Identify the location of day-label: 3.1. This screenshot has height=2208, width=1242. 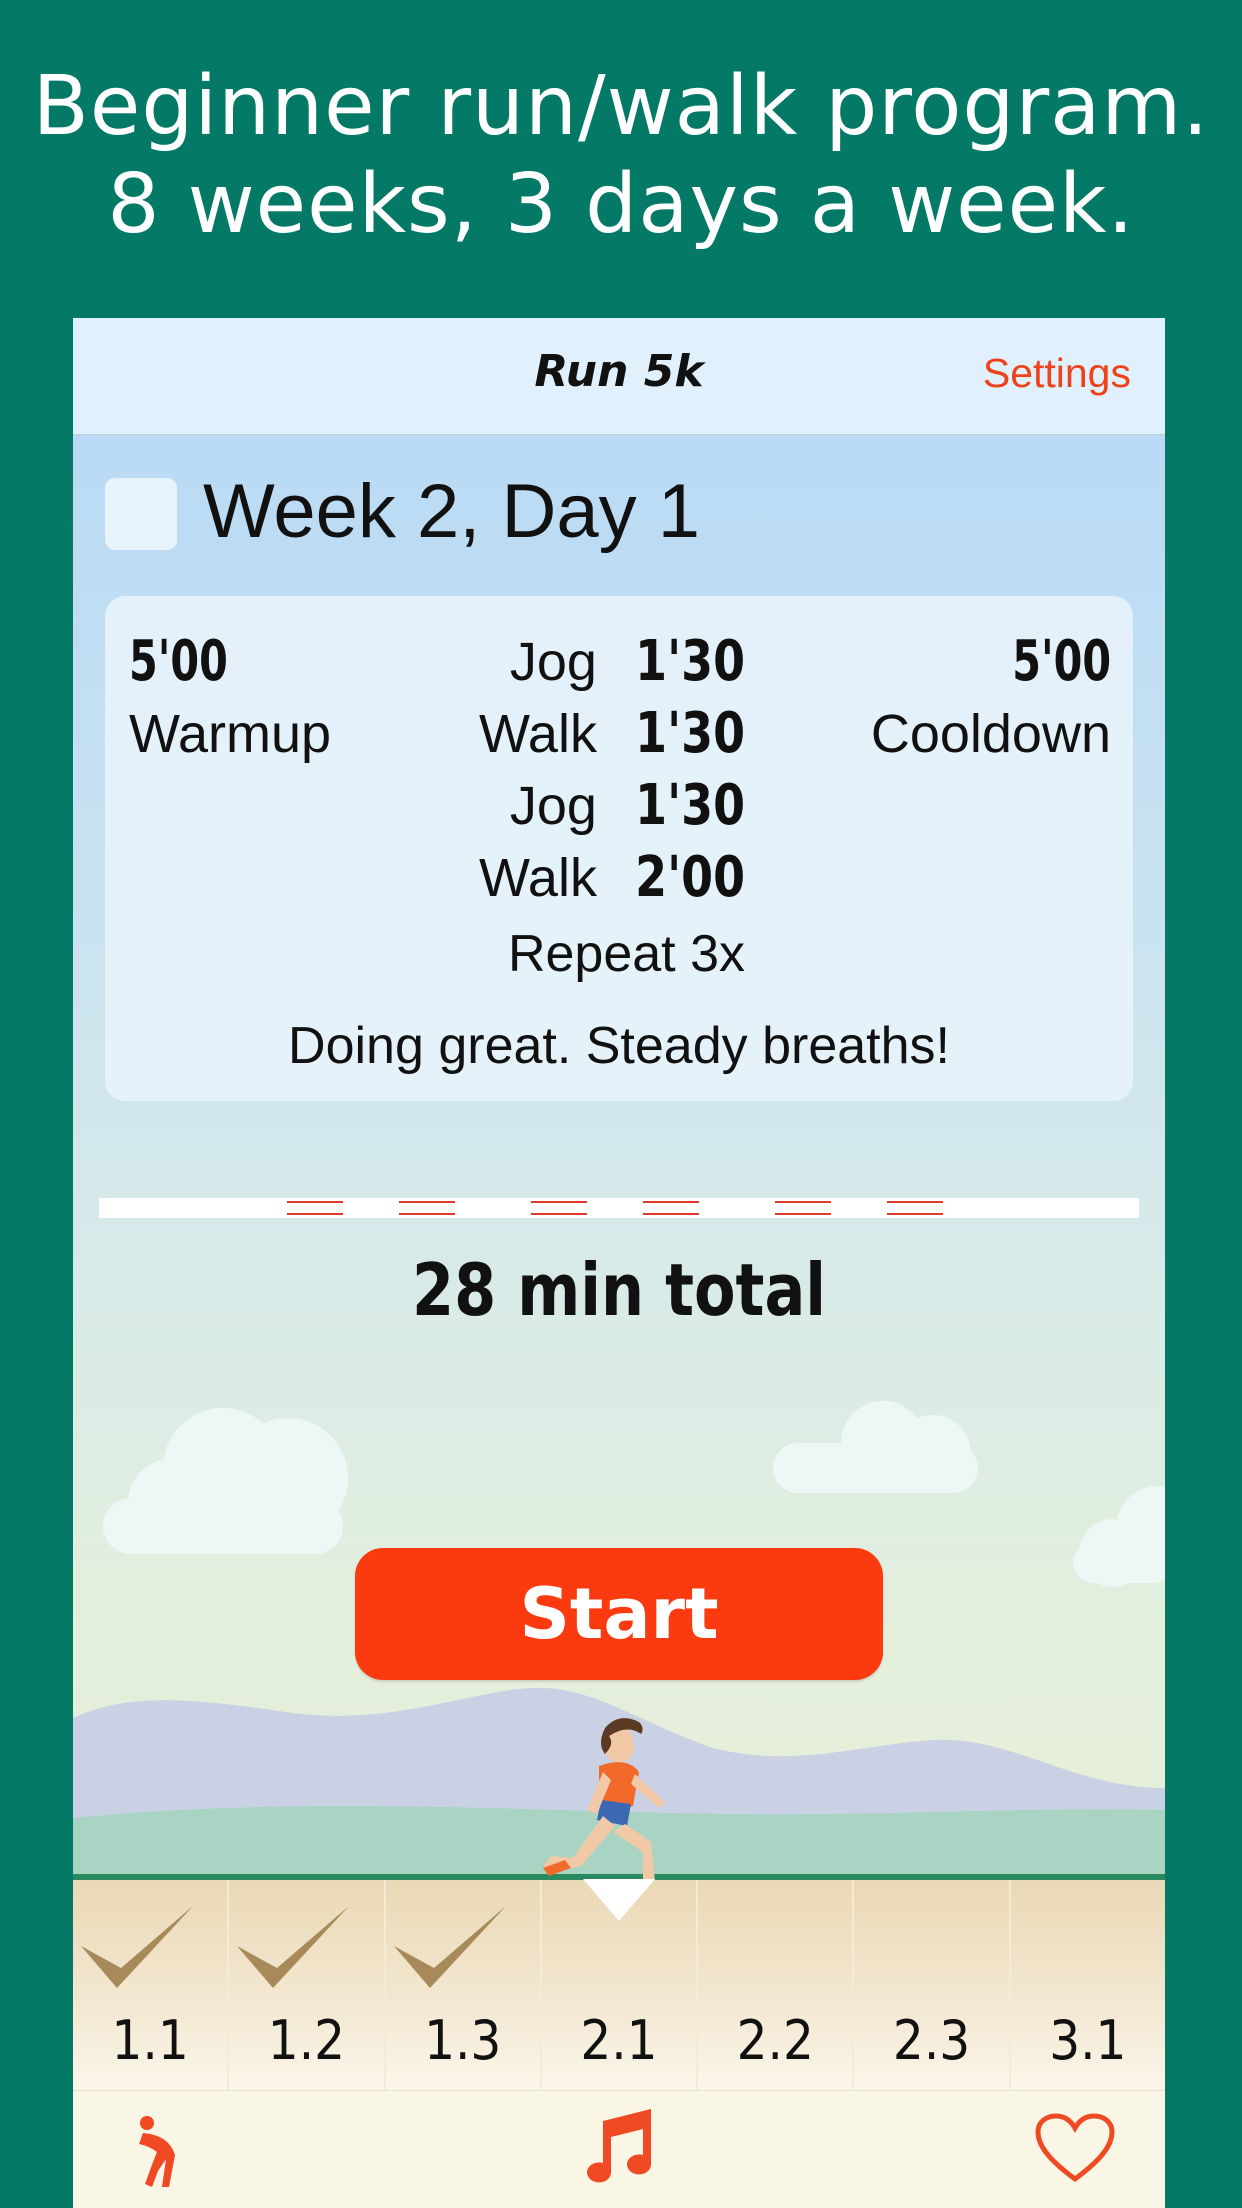
(1088, 2040).